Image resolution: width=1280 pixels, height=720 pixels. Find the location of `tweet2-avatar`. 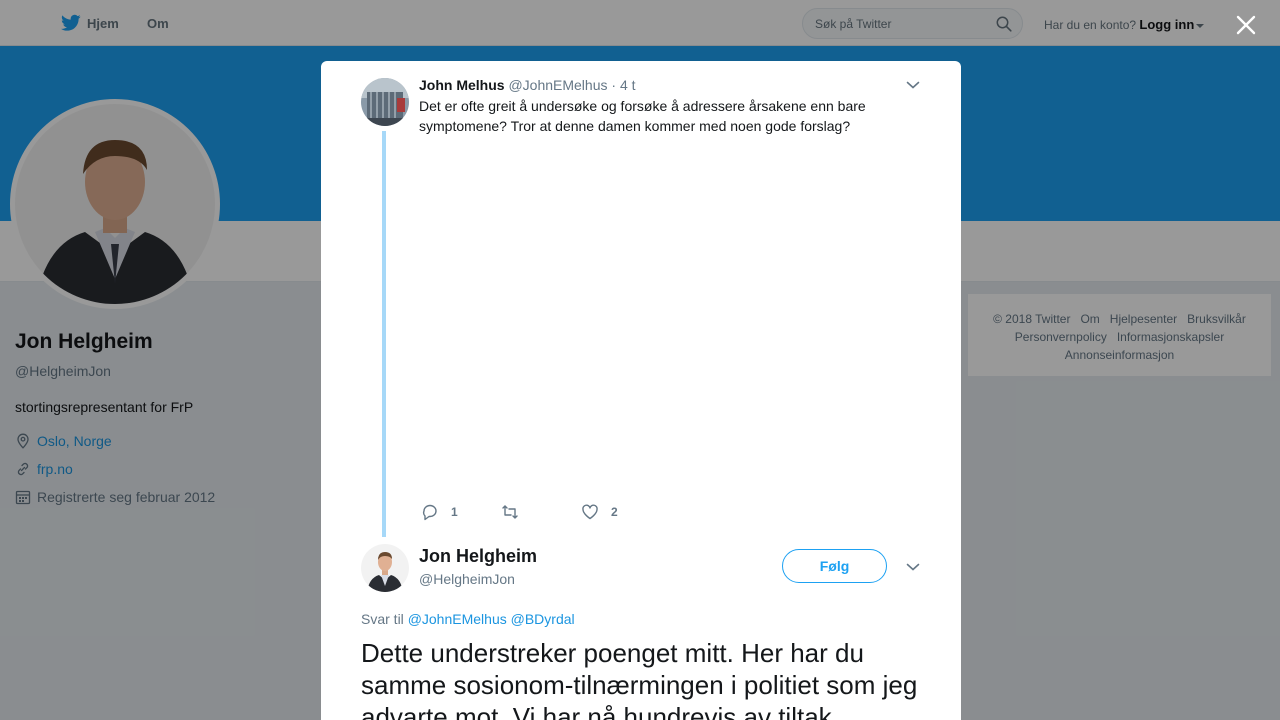

tweet2-avatar is located at coordinates (385, 568).